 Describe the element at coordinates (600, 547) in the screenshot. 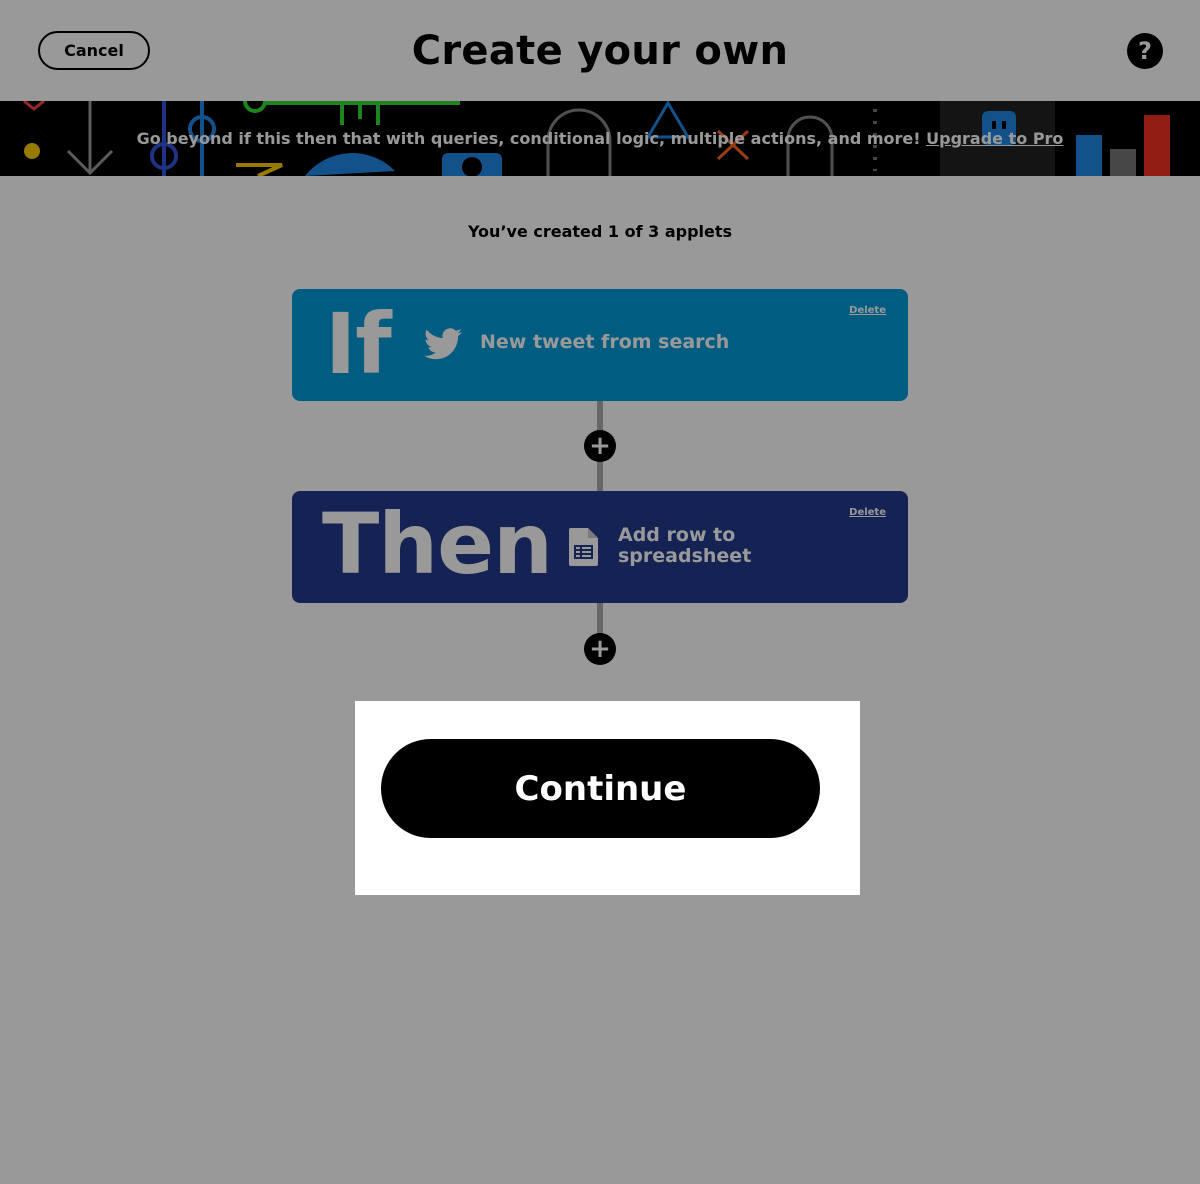

I see `then-action-card: Then Add row to spreadsheet Delete` at that location.